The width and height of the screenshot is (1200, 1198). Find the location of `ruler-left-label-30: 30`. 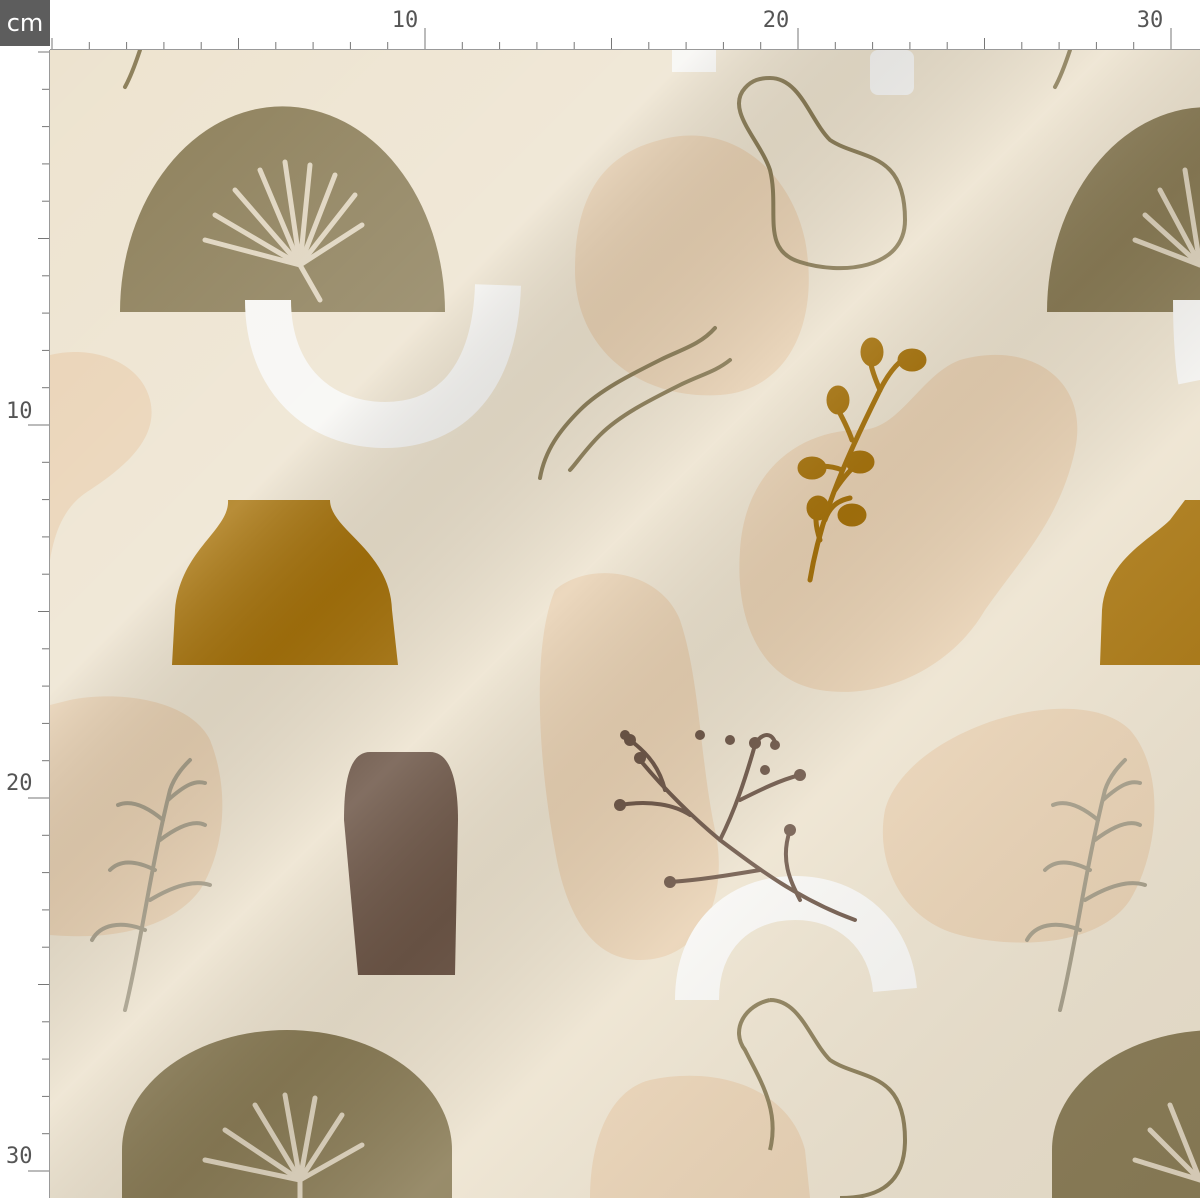

ruler-left-label-30: 30 is located at coordinates (19, 1156).